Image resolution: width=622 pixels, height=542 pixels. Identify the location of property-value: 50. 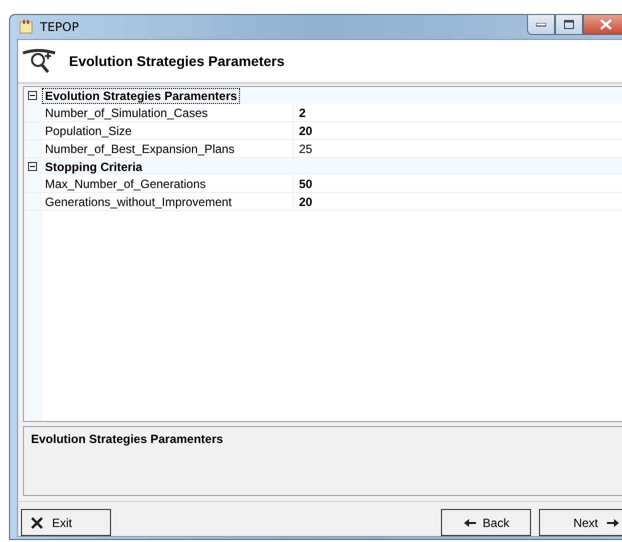
(303, 183).